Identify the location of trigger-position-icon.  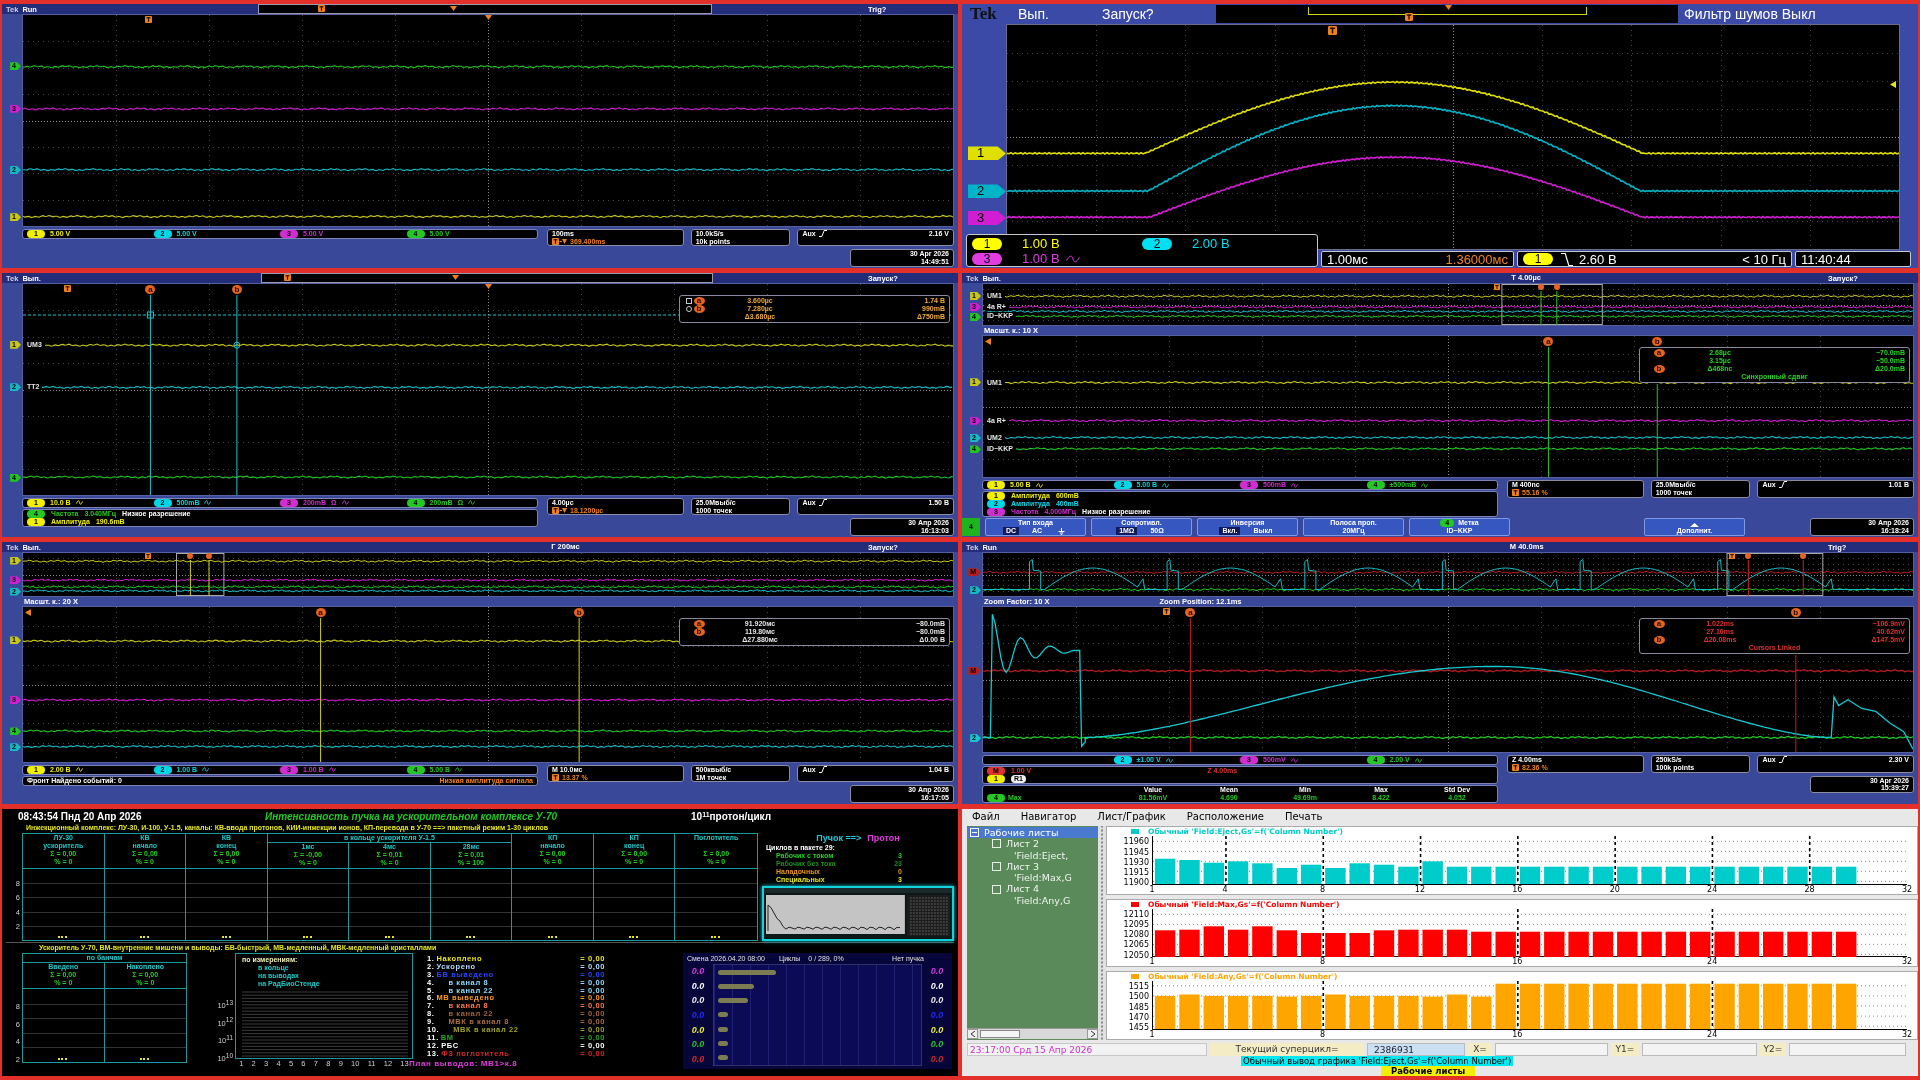
(1448, 7).